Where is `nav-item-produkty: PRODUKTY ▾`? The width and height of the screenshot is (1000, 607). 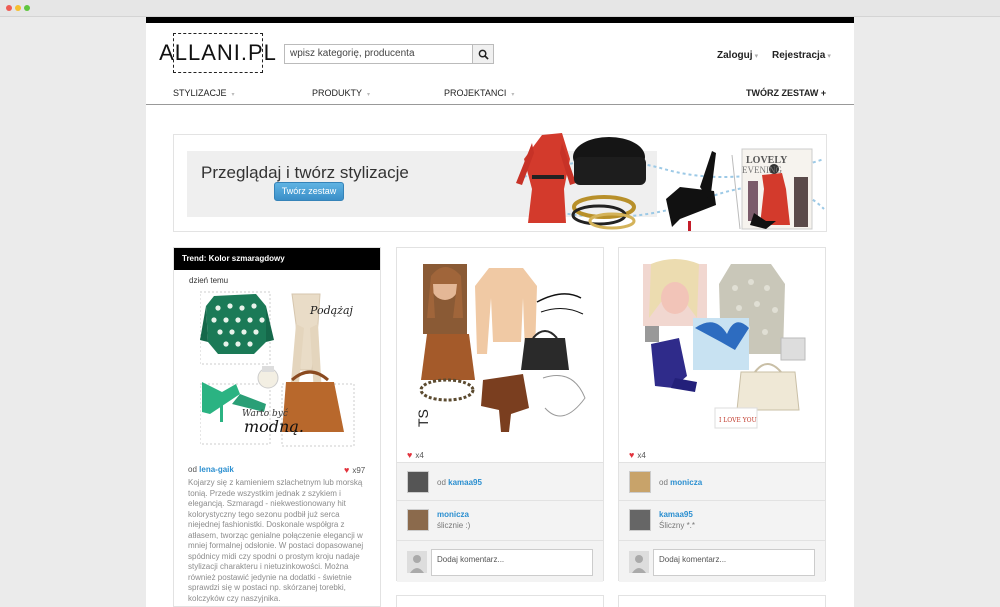
nav-item-produkty: PRODUKTY ▾ is located at coordinates (341, 93).